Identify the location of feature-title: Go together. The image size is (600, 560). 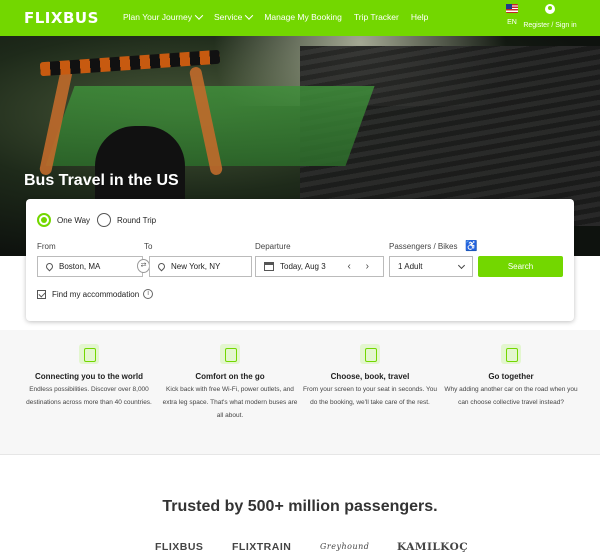
(511, 376).